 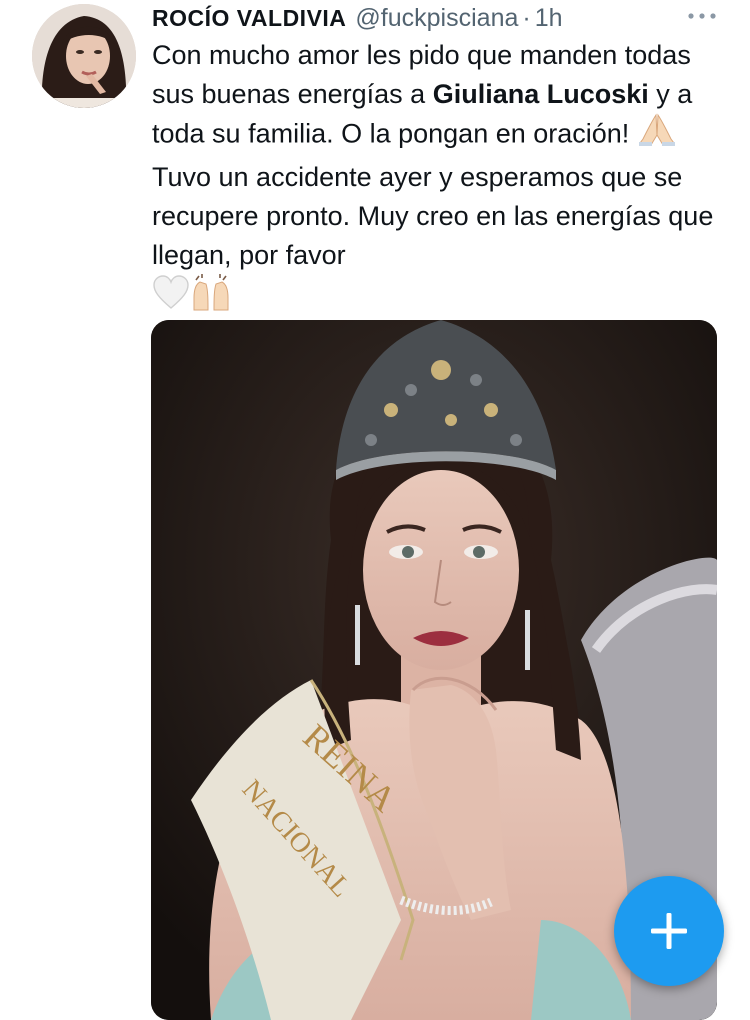 I want to click on white-heart-icon, so click(x=171, y=298).